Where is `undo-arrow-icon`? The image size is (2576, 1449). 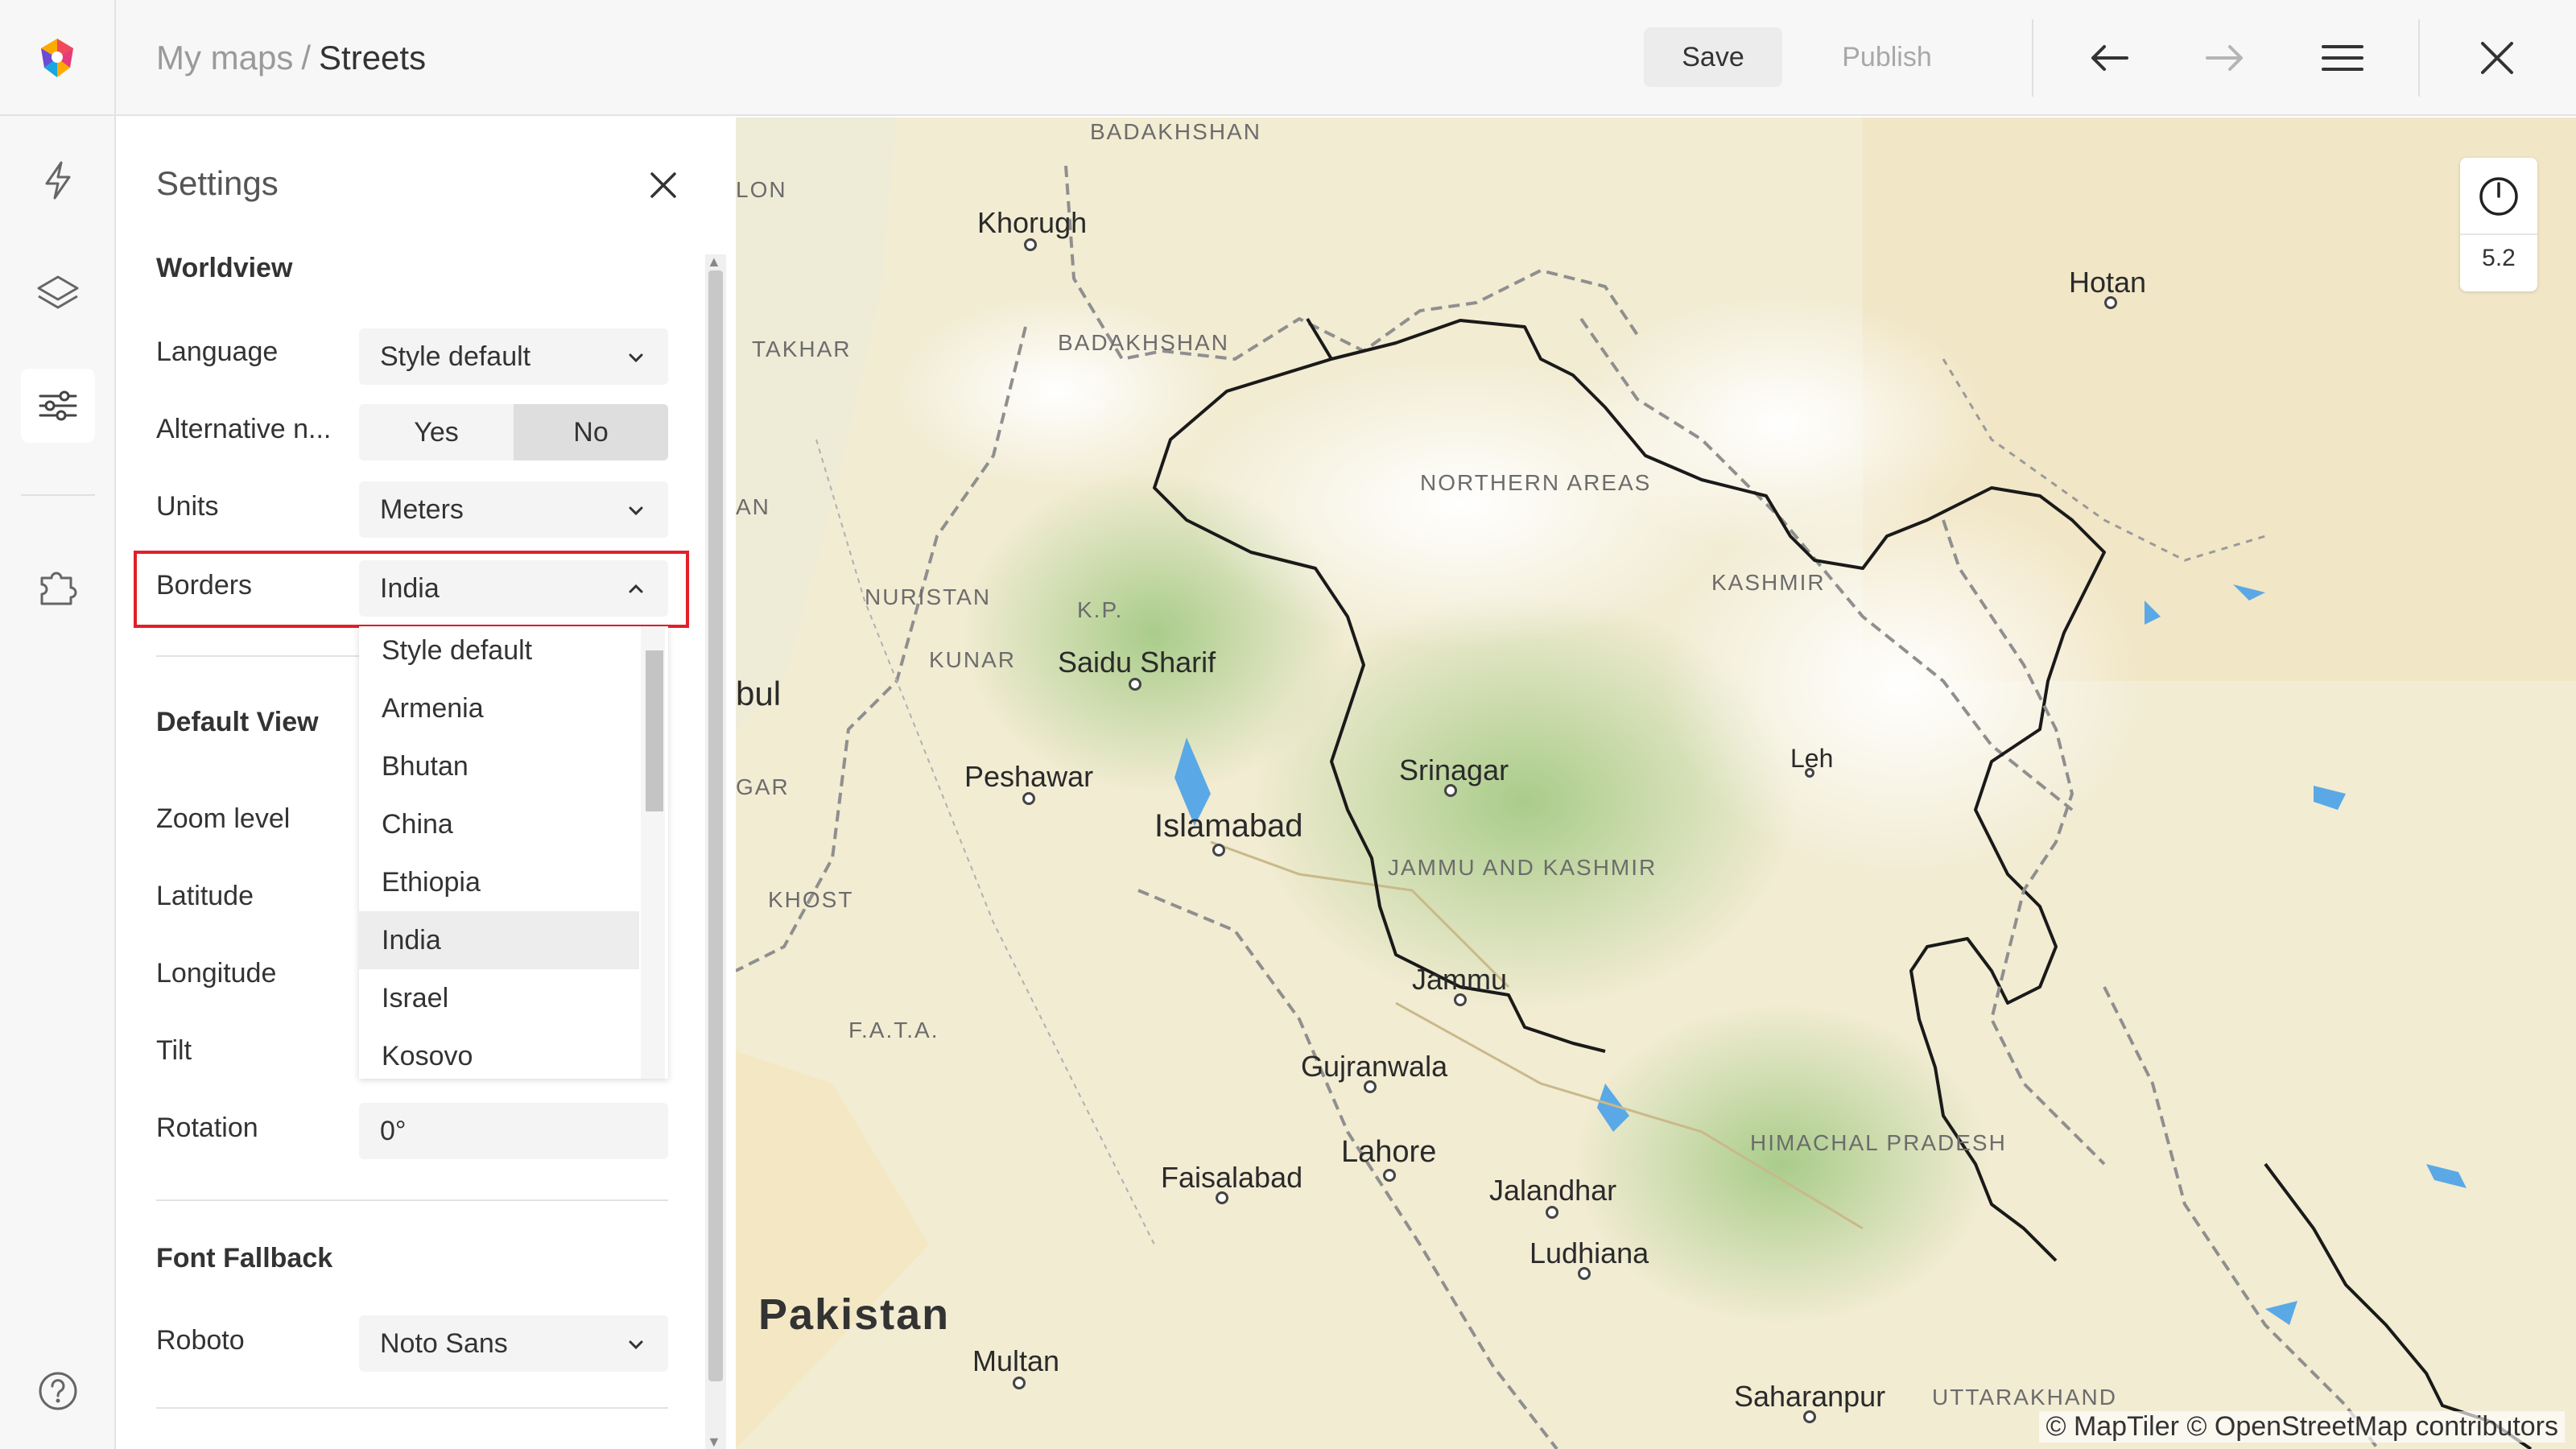
undo-arrow-icon is located at coordinates (2109, 58).